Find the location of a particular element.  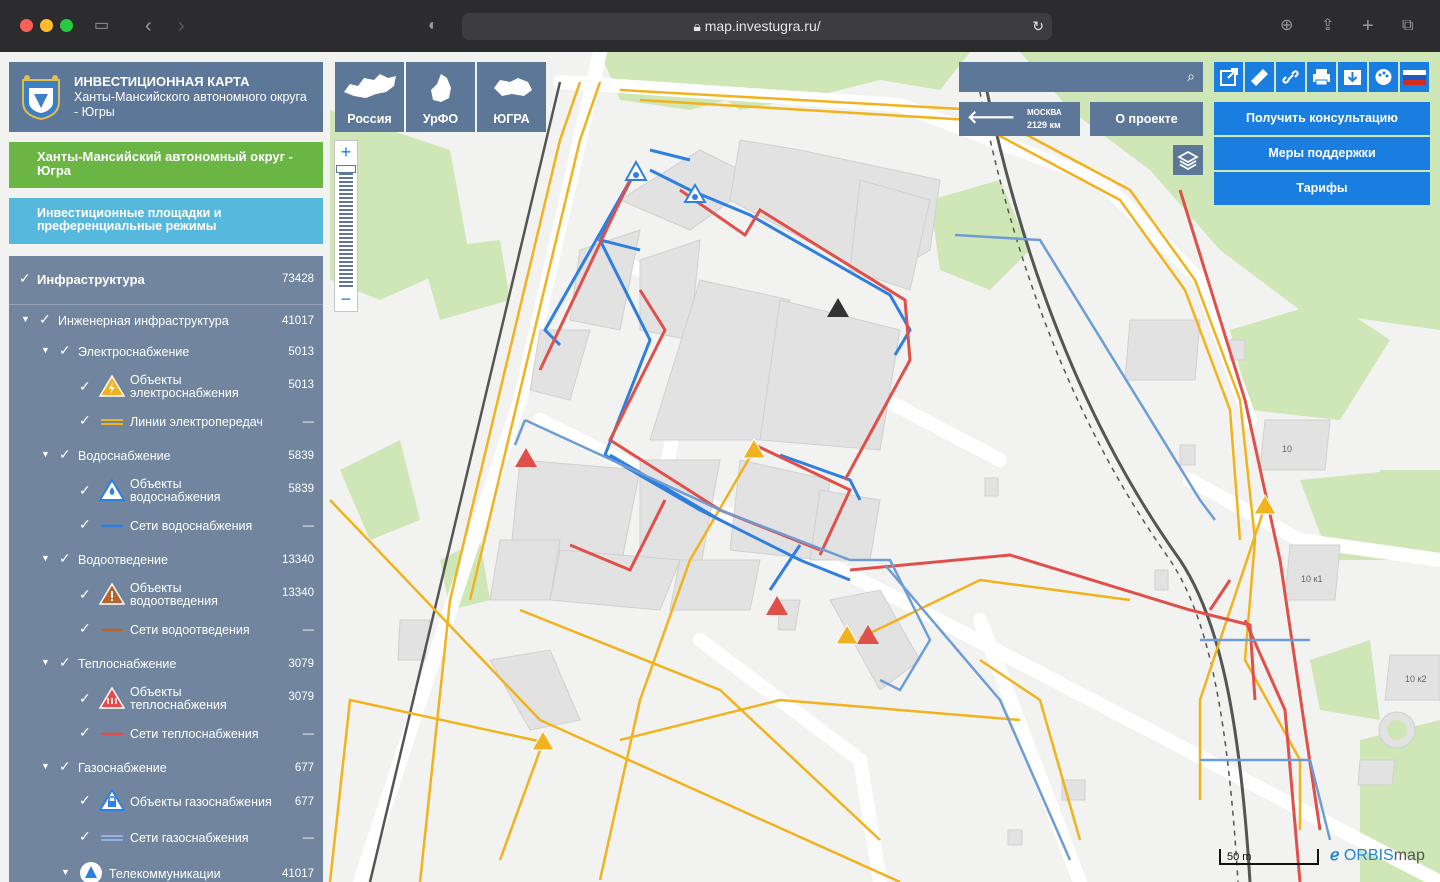

tree-item: ✓ Объекты теплоснабжения 3079 is located at coordinates (166, 698).